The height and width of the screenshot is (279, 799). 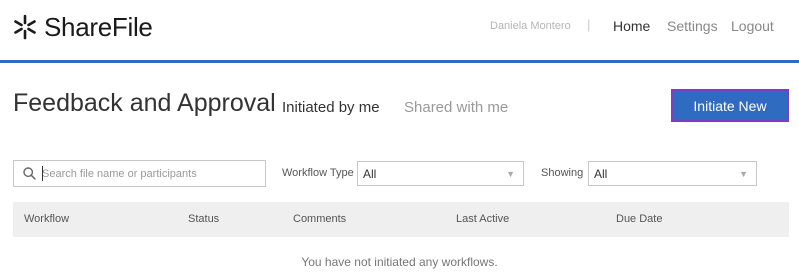 What do you see at coordinates (456, 107) in the screenshot?
I see `tab-shared-with-me: Shared with me` at bounding box center [456, 107].